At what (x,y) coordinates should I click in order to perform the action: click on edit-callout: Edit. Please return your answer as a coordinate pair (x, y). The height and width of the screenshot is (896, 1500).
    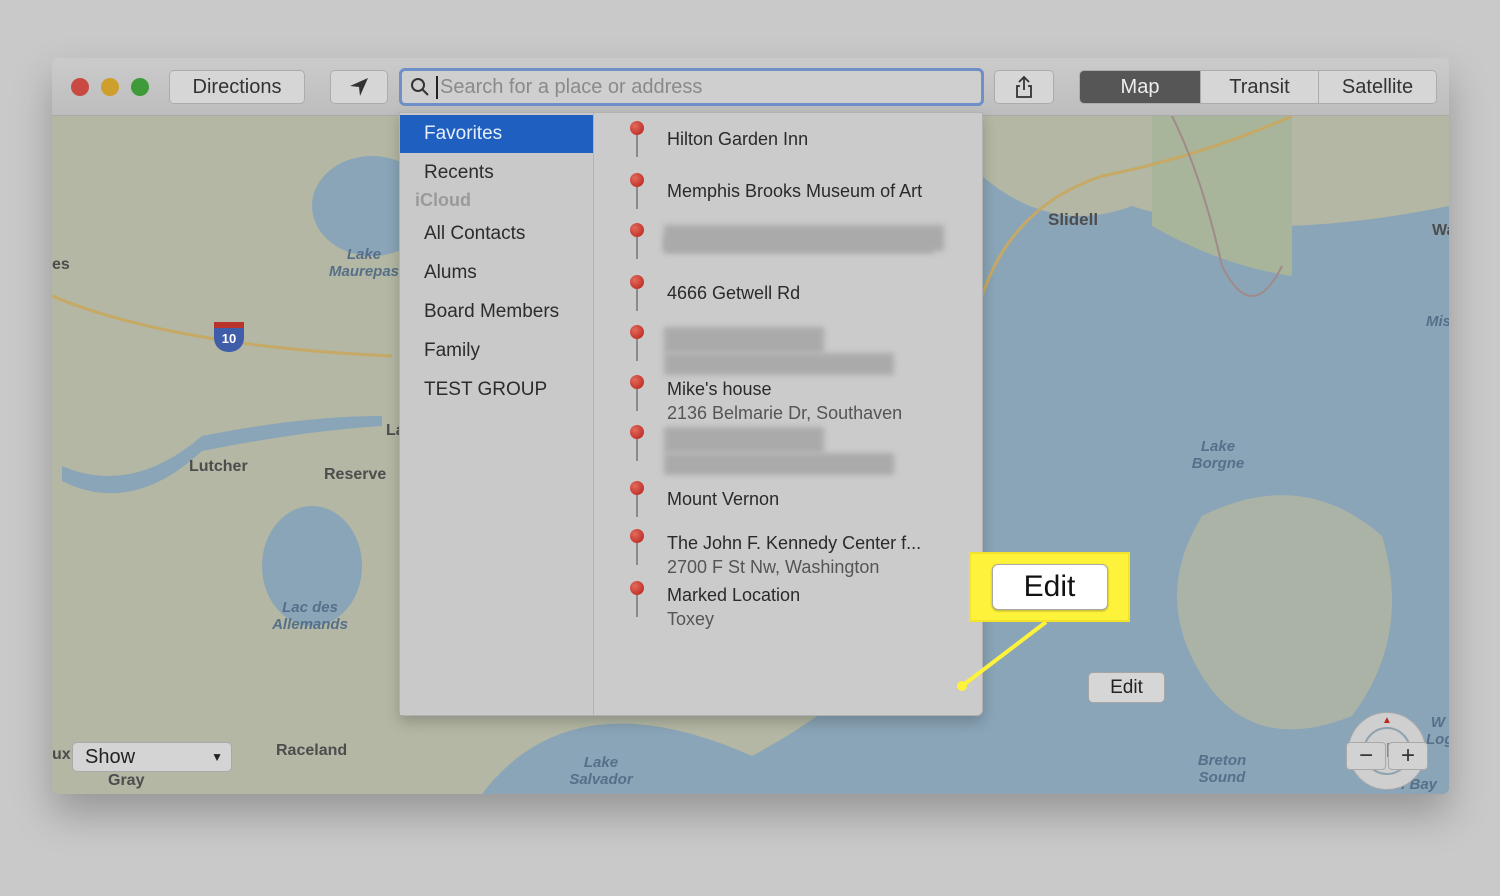
    Looking at the image, I should click on (1049, 587).